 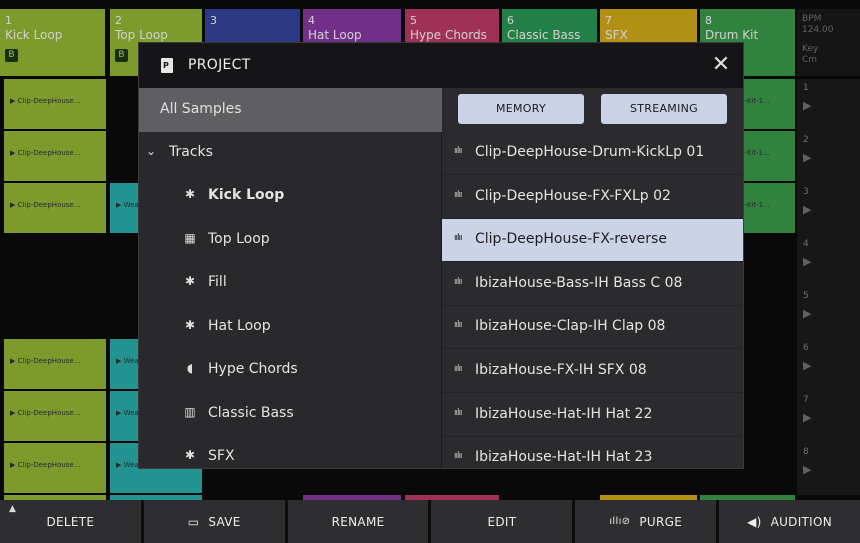 What do you see at coordinates (290, 327) in the screenshot?
I see `track-folder-item: ✱ Hat Loop` at bounding box center [290, 327].